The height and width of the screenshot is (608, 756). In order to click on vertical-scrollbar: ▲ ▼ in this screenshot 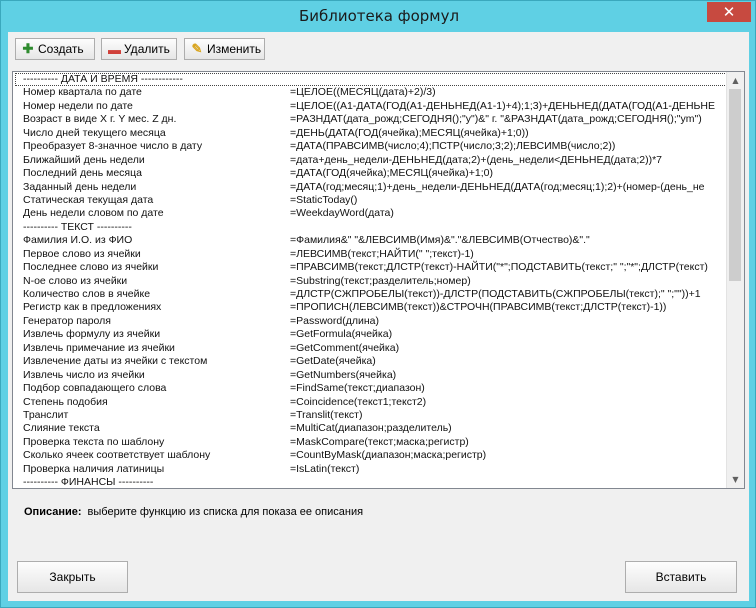, I will do `click(735, 280)`.